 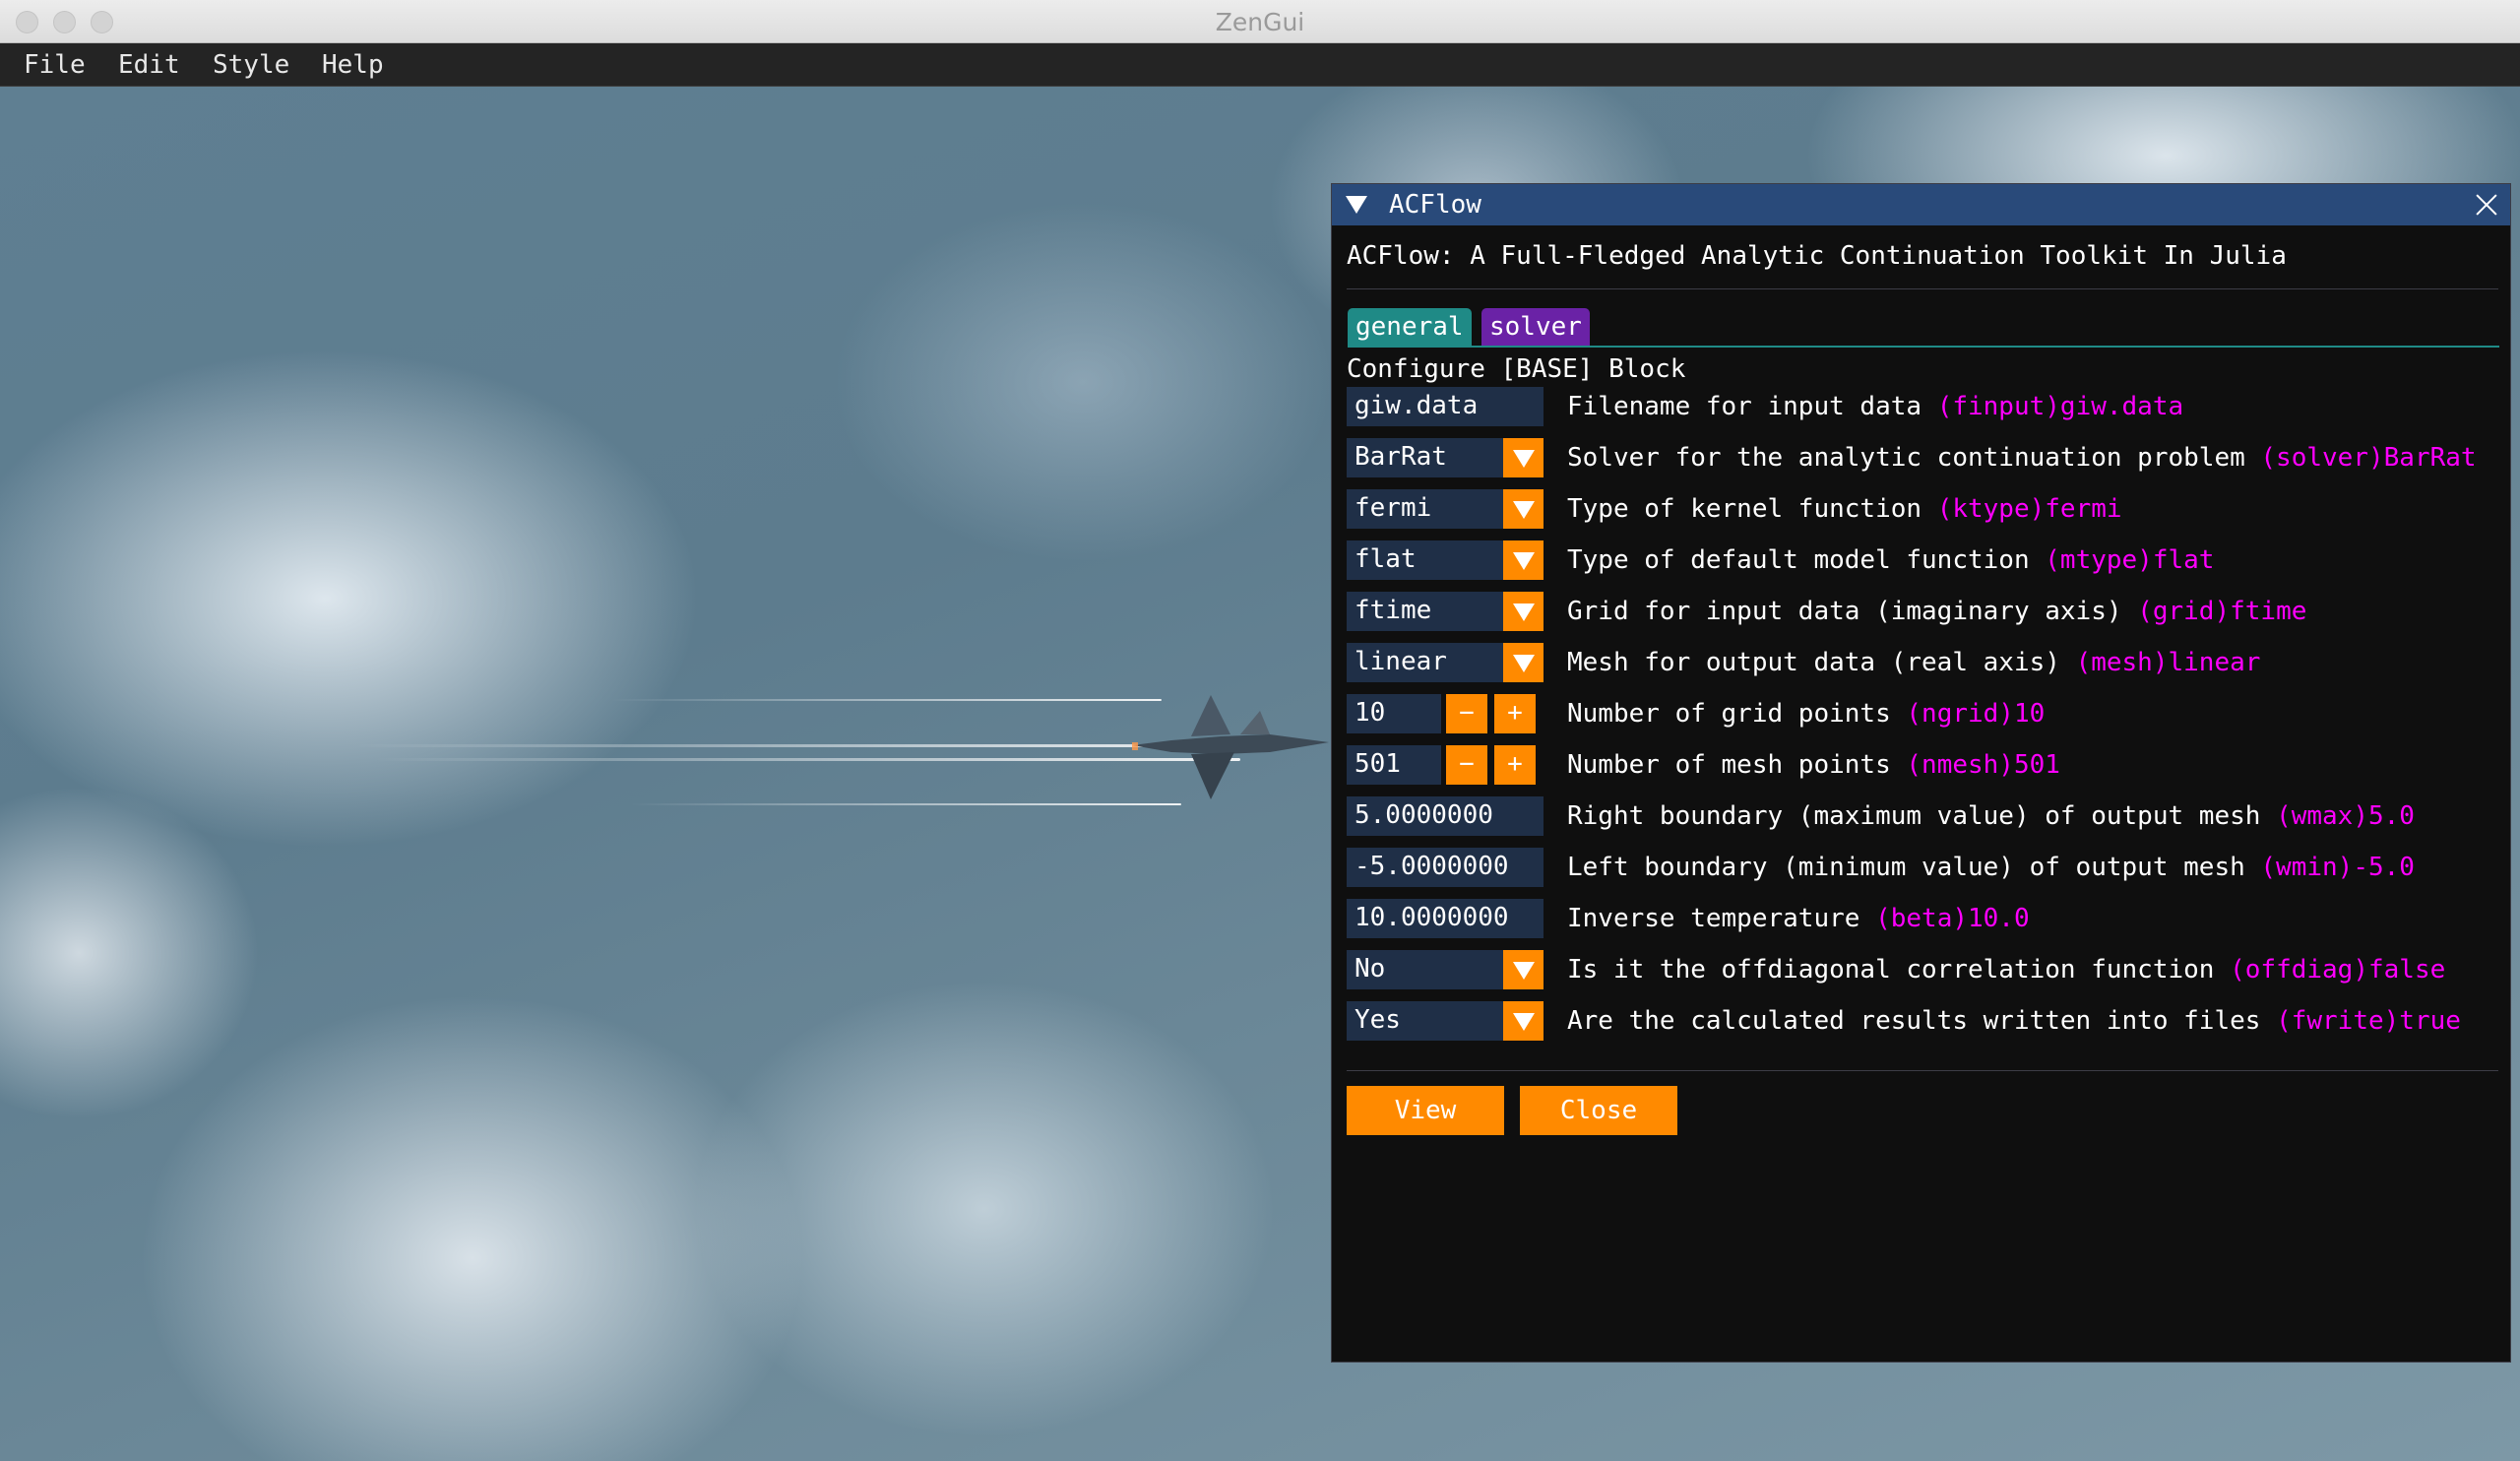 What do you see at coordinates (1515, 713) in the screenshot?
I see `ngrid-plus-button: +` at bounding box center [1515, 713].